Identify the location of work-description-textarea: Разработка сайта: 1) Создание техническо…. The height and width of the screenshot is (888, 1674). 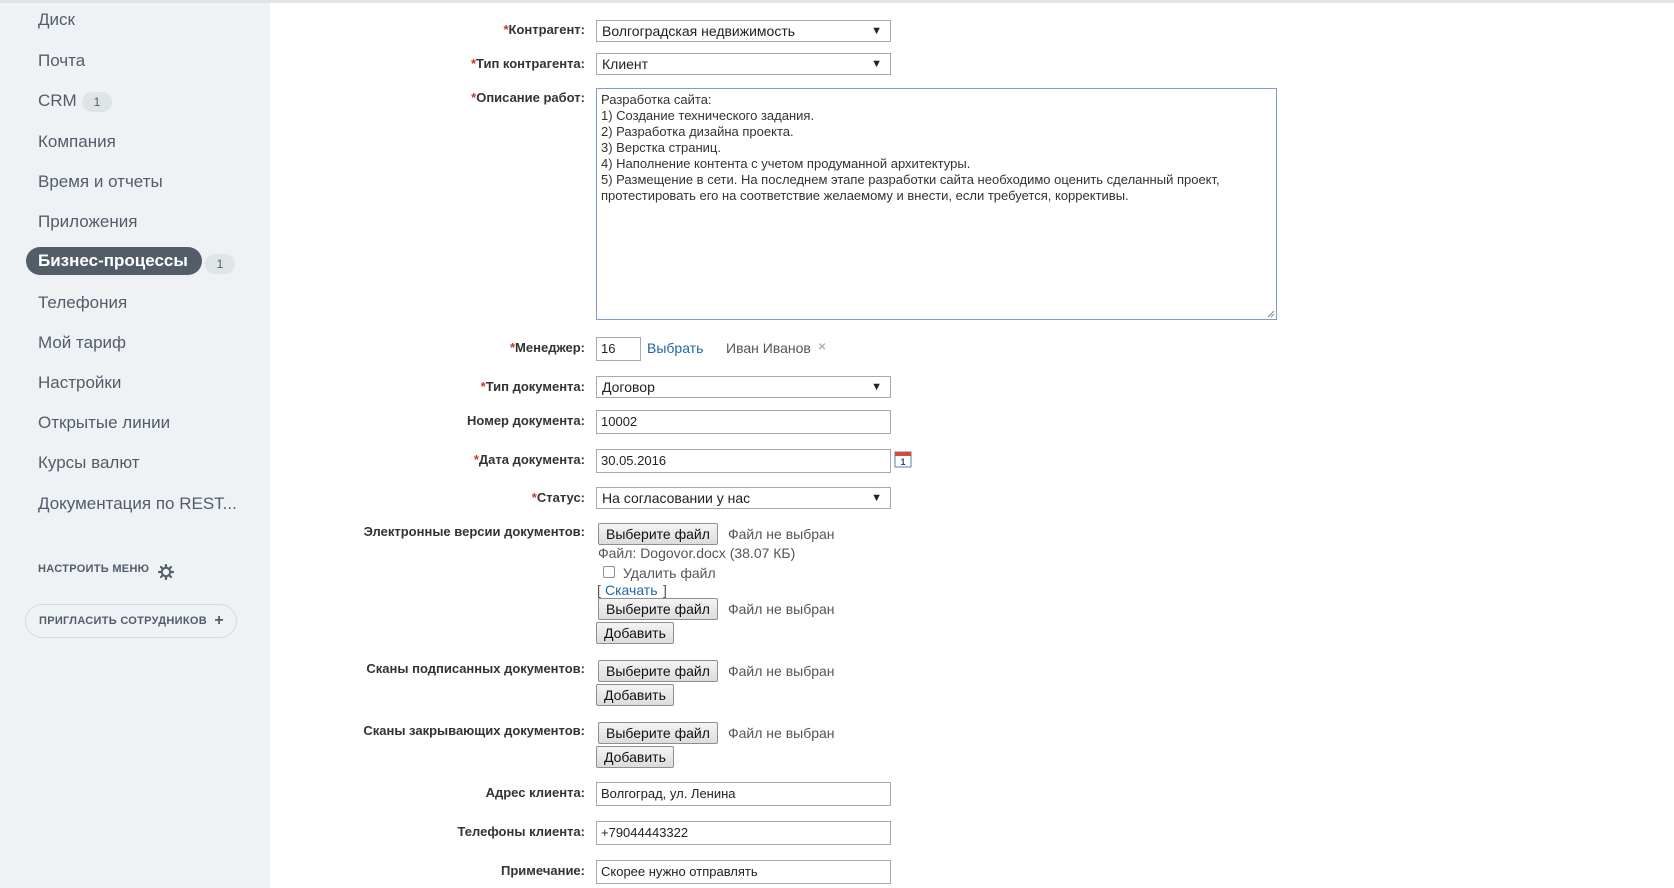
(936, 204).